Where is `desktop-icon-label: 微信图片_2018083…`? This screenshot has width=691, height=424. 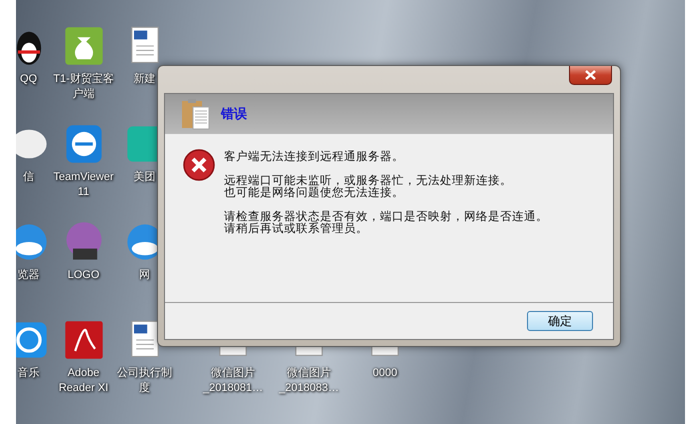
desktop-icon-label: 微信图片_2018083… is located at coordinates (309, 381).